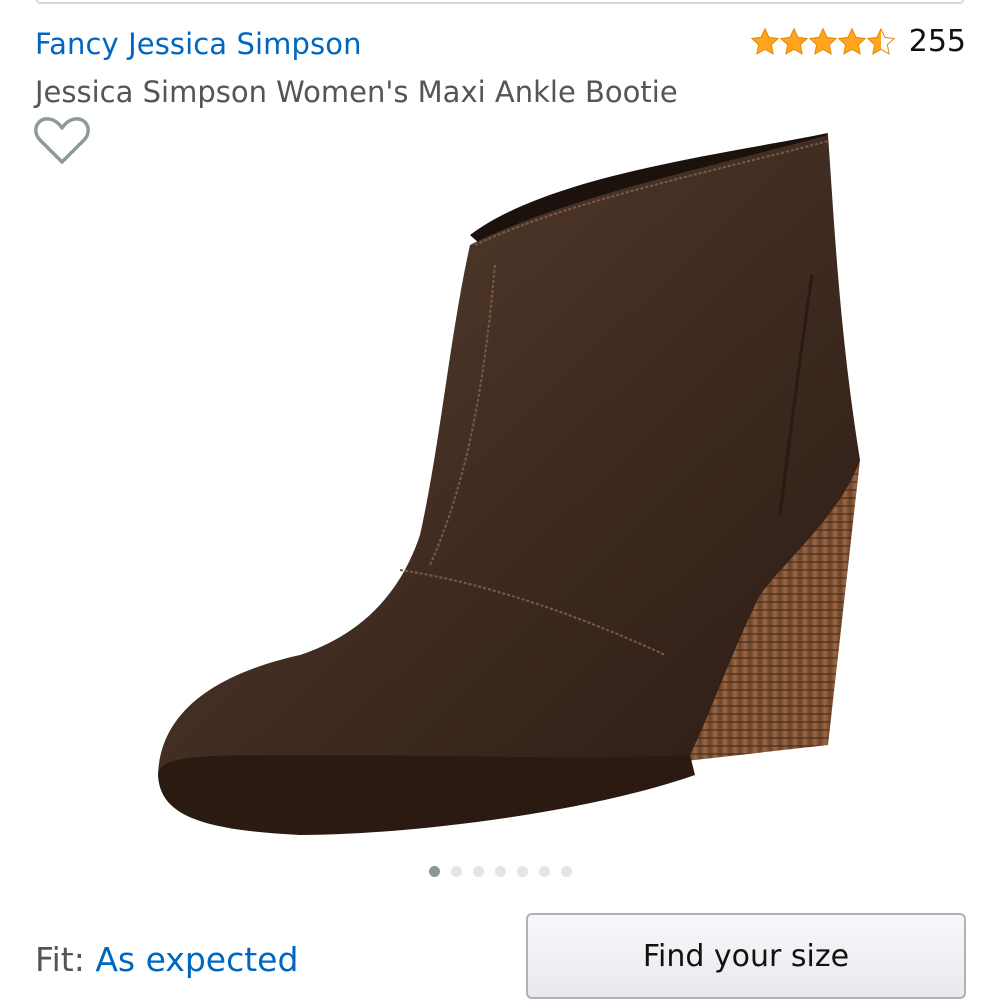 Image resolution: width=1000 pixels, height=999 pixels. Describe the element at coordinates (880, 41) in the screenshot. I see `half-star-icon` at that location.